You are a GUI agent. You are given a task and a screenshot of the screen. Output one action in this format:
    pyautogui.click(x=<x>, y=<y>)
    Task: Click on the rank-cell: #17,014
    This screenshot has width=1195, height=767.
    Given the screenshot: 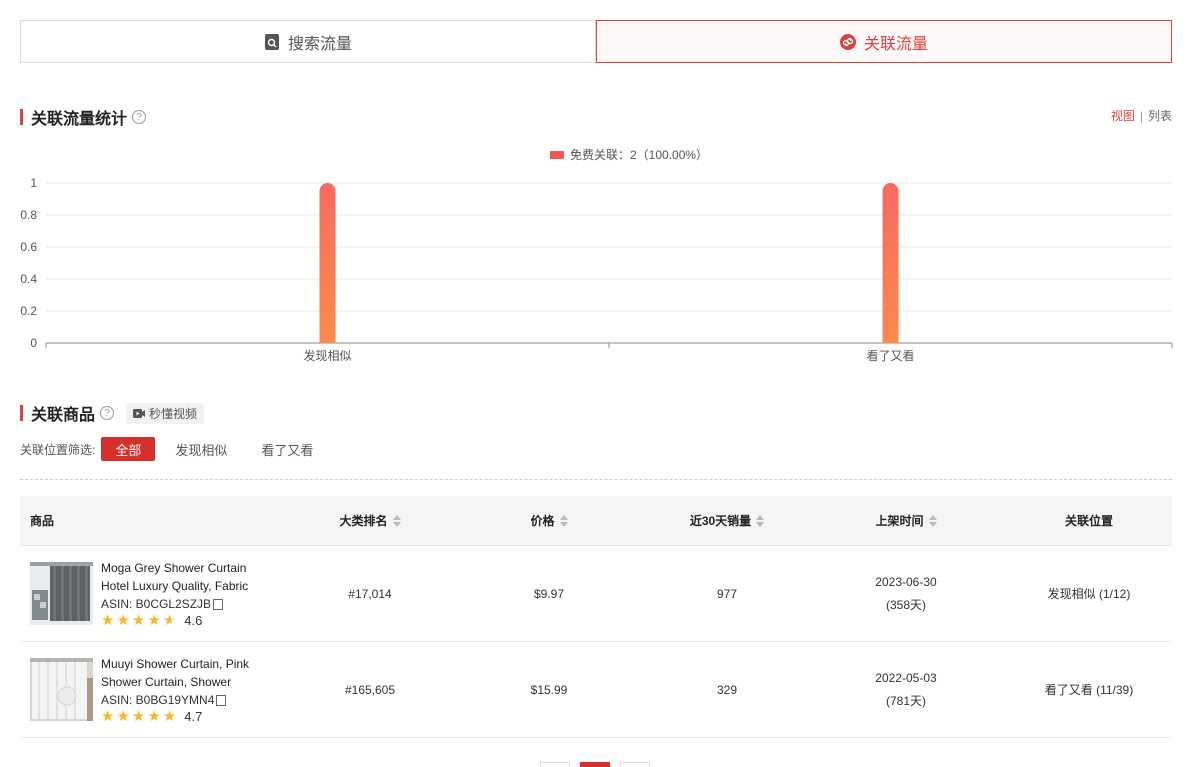 What is the action you would take?
    pyautogui.click(x=370, y=593)
    